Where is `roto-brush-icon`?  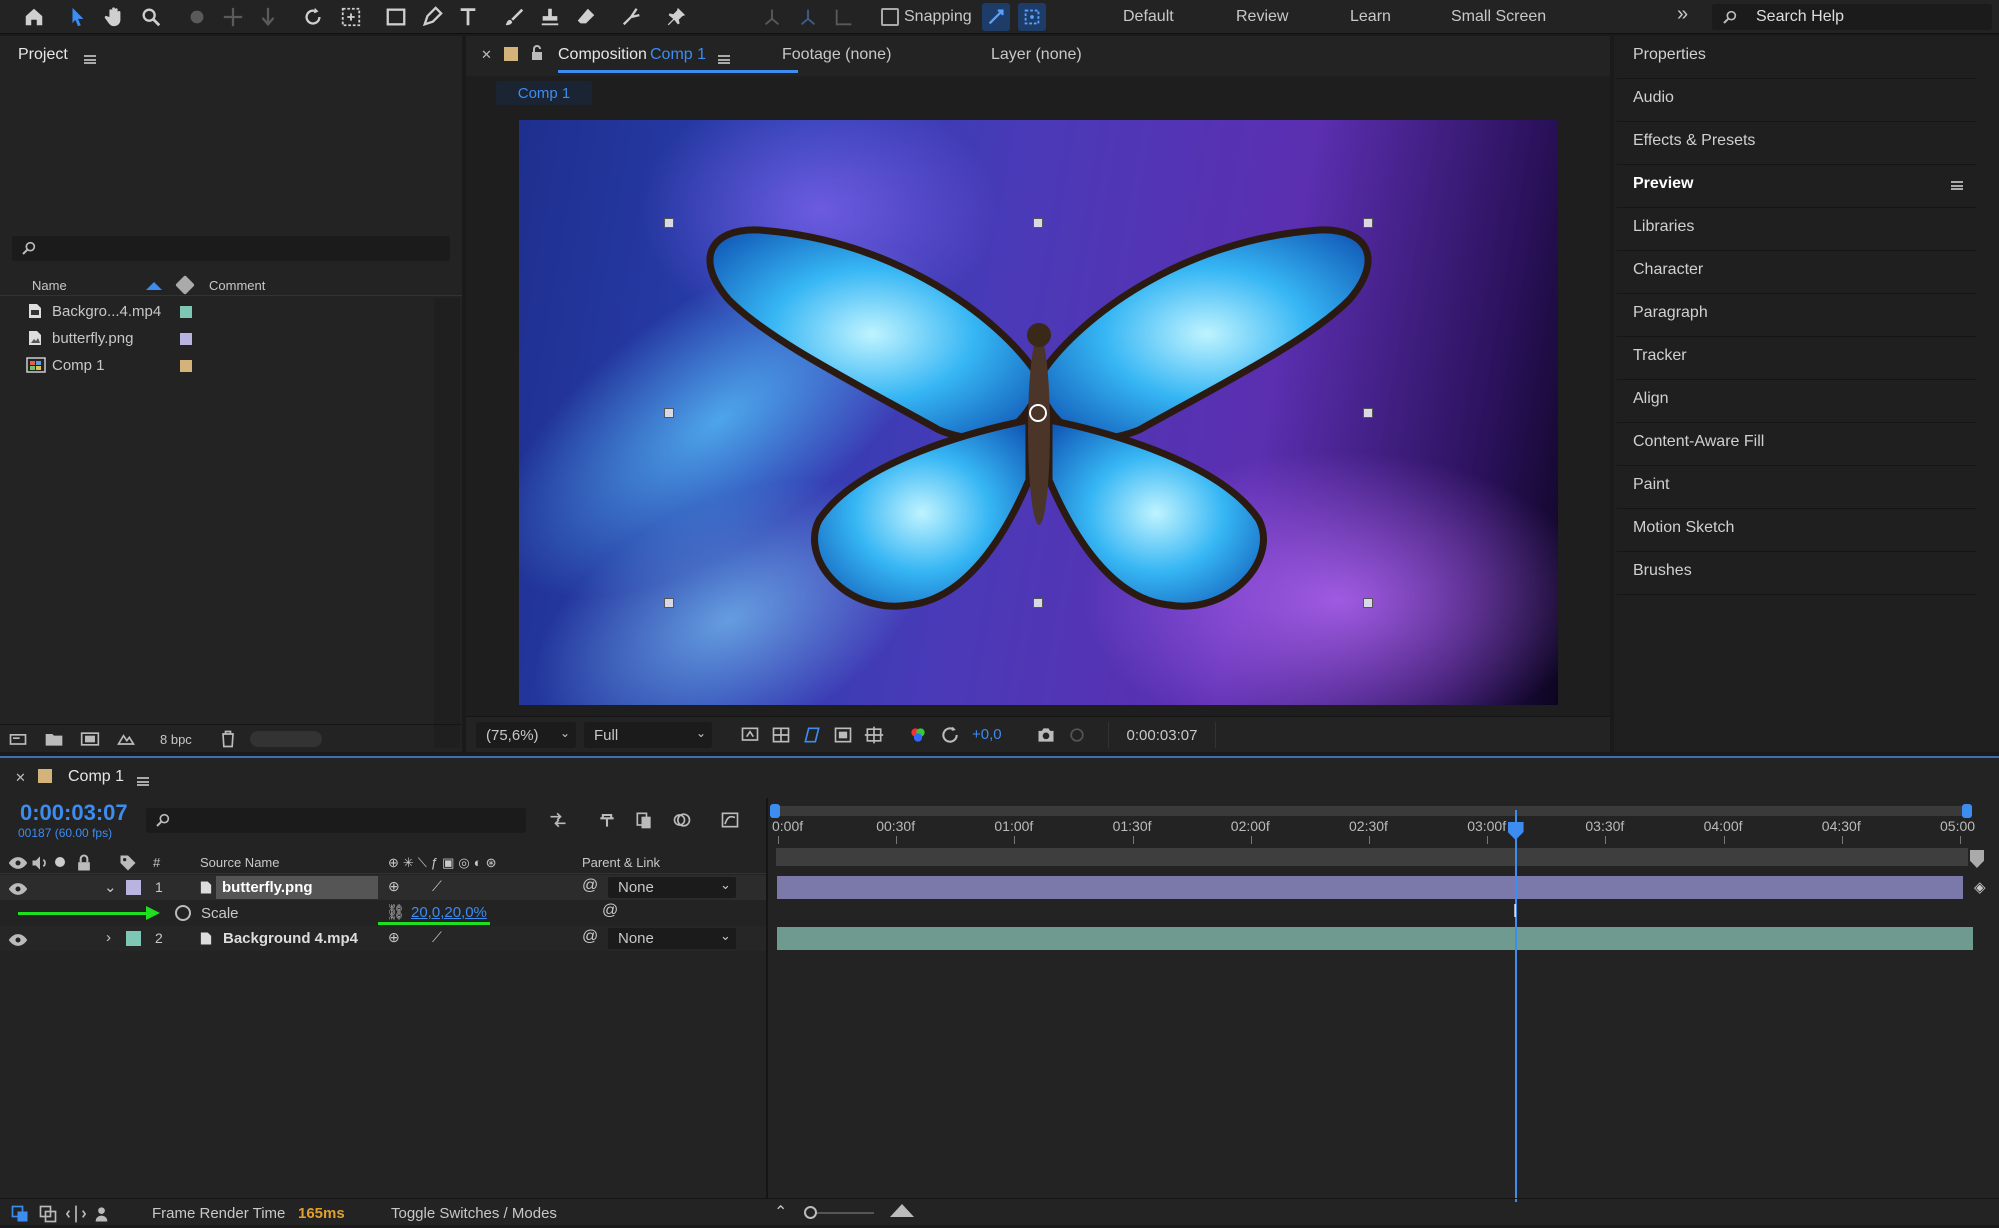 roto-brush-icon is located at coordinates (632, 17).